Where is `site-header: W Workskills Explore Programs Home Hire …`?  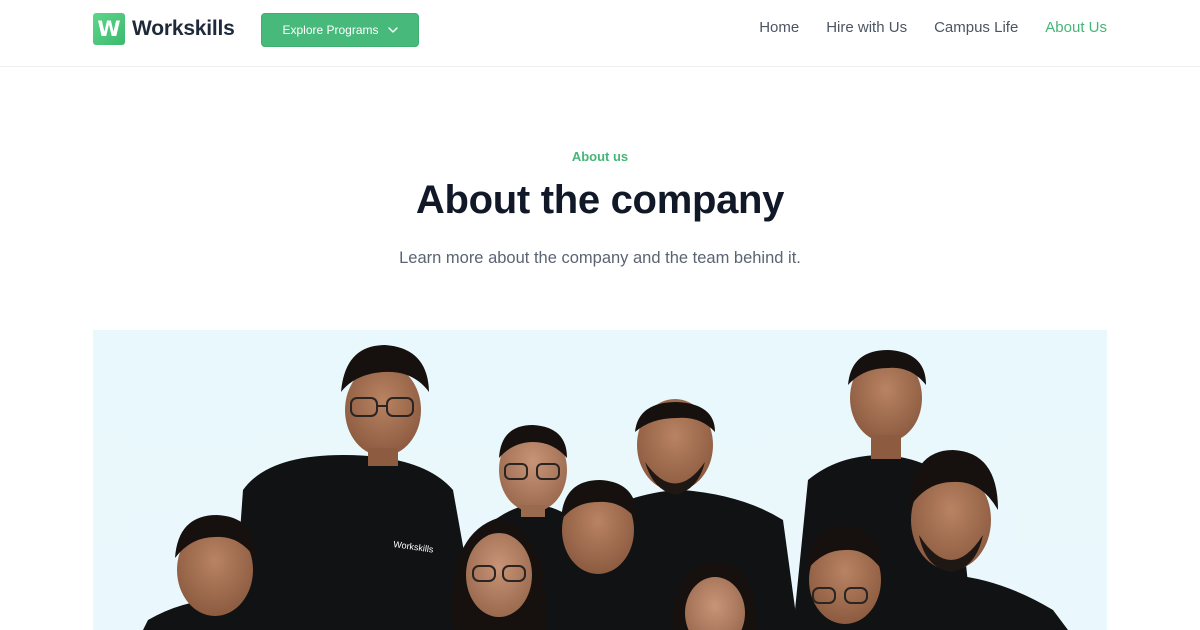
site-header: W Workskills Explore Programs Home Hire … is located at coordinates (600, 33).